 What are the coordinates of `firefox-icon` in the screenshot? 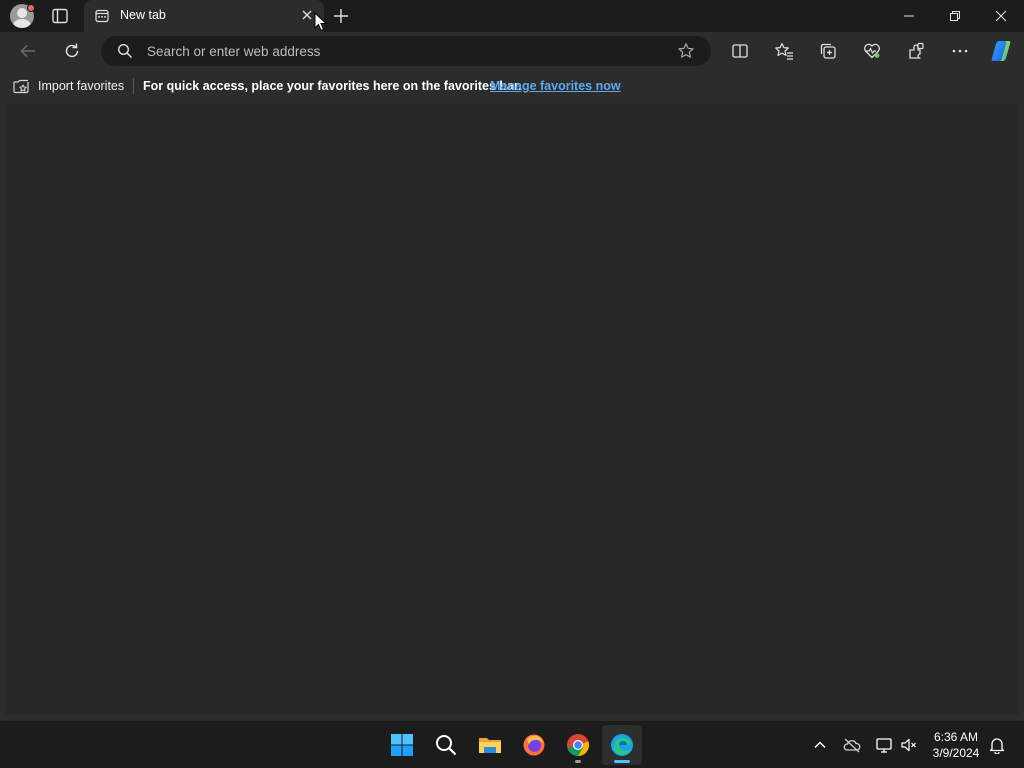 It's located at (534, 745).